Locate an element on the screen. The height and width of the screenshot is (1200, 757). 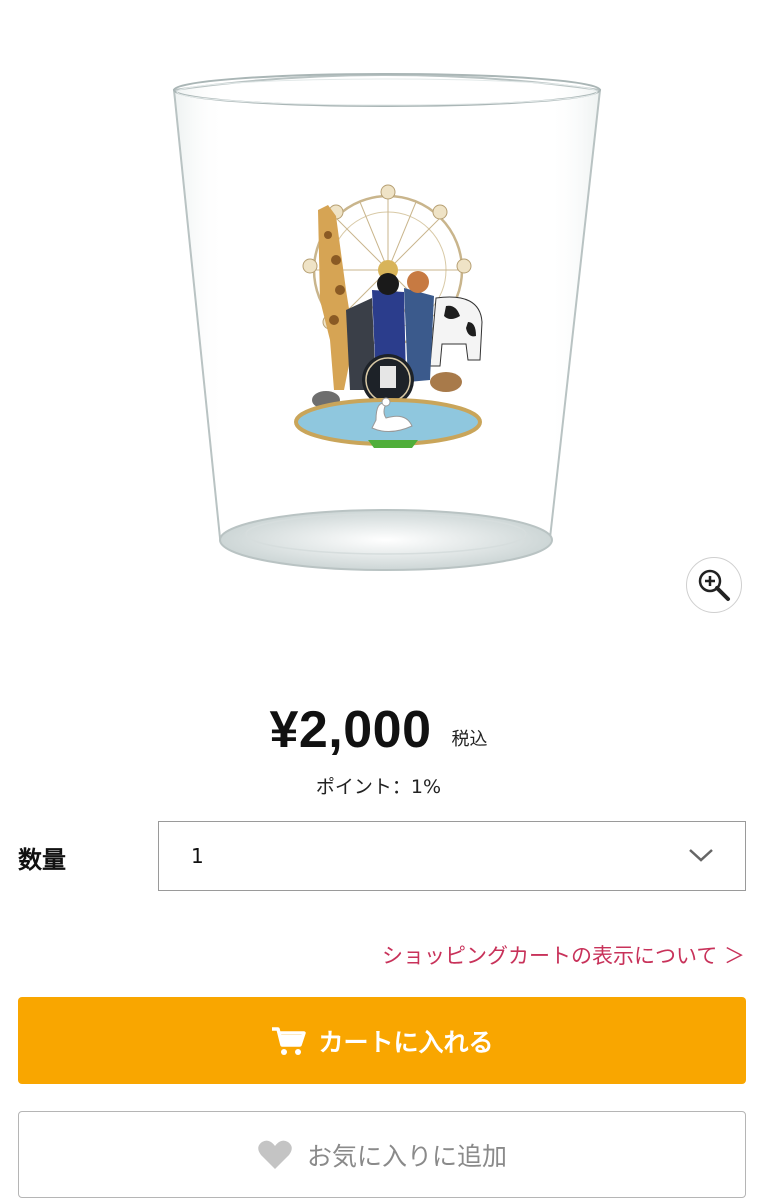
chevron-down-icon is located at coordinates (701, 855).